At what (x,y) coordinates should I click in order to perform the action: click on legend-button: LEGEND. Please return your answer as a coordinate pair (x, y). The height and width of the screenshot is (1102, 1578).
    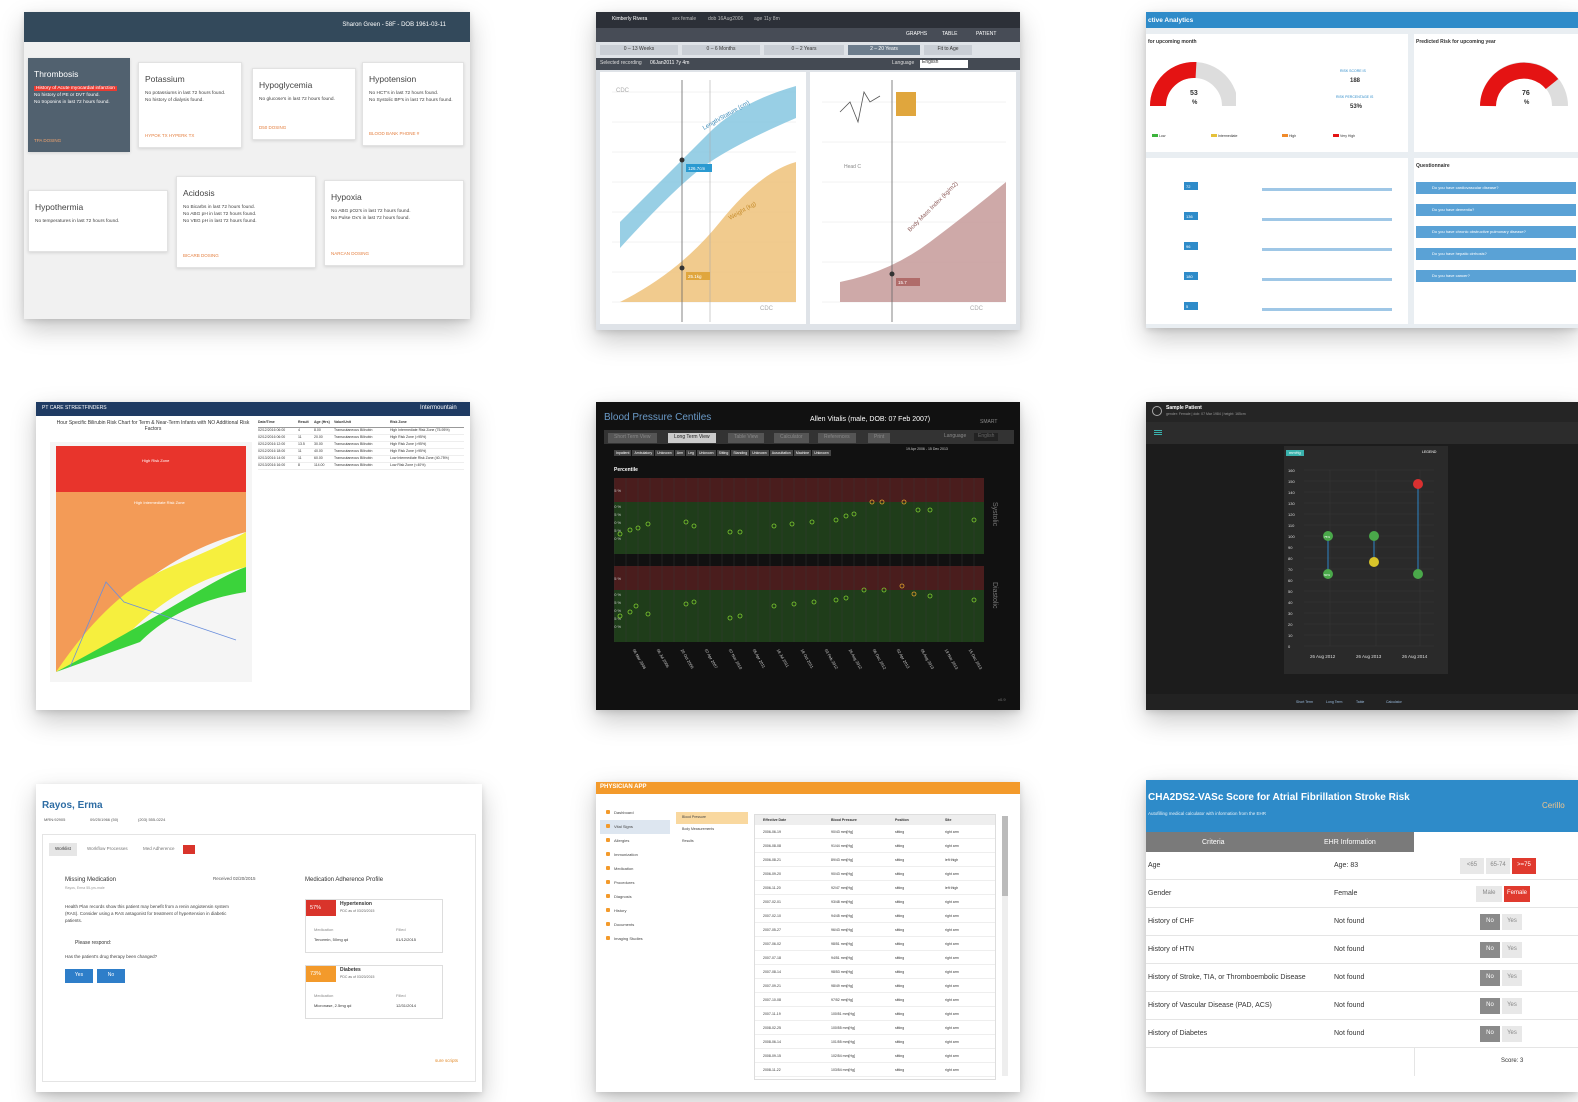
    Looking at the image, I should click on (1429, 452).